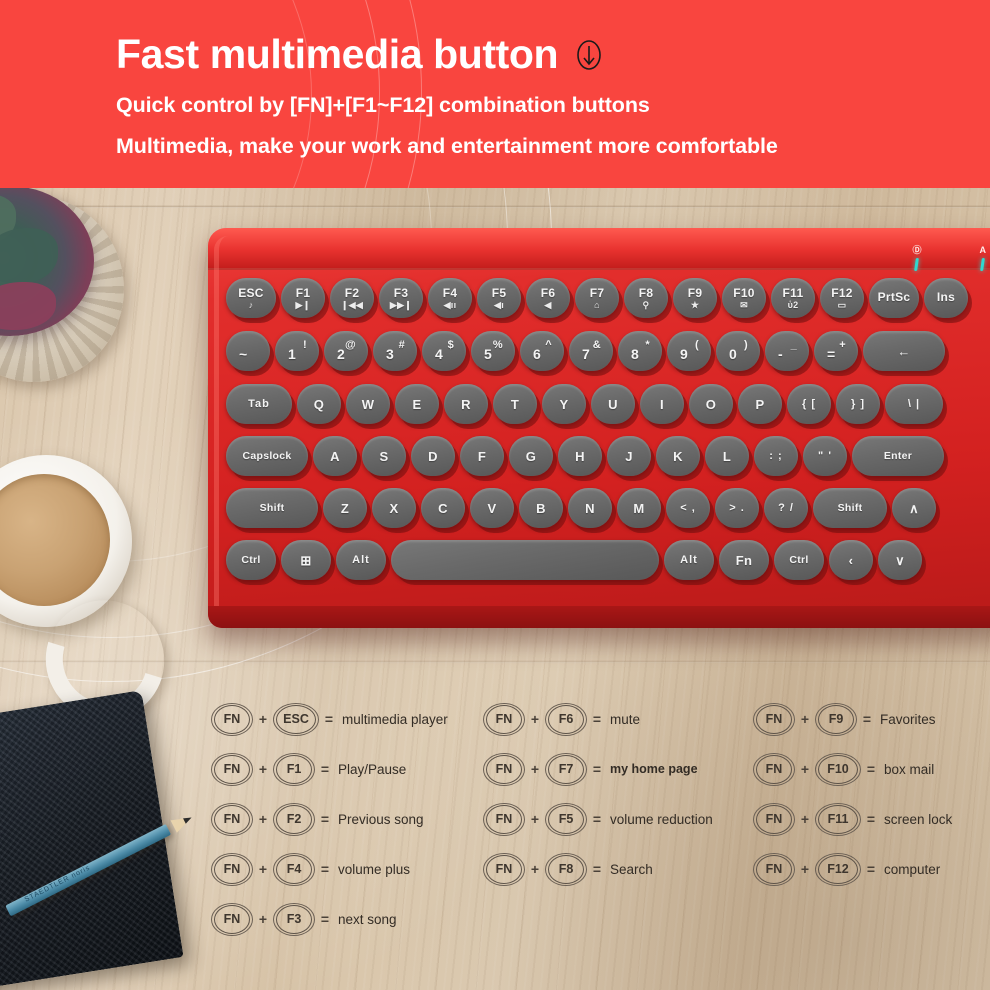  I want to click on legend-row: FN + F12 = computer, so click(871, 869).